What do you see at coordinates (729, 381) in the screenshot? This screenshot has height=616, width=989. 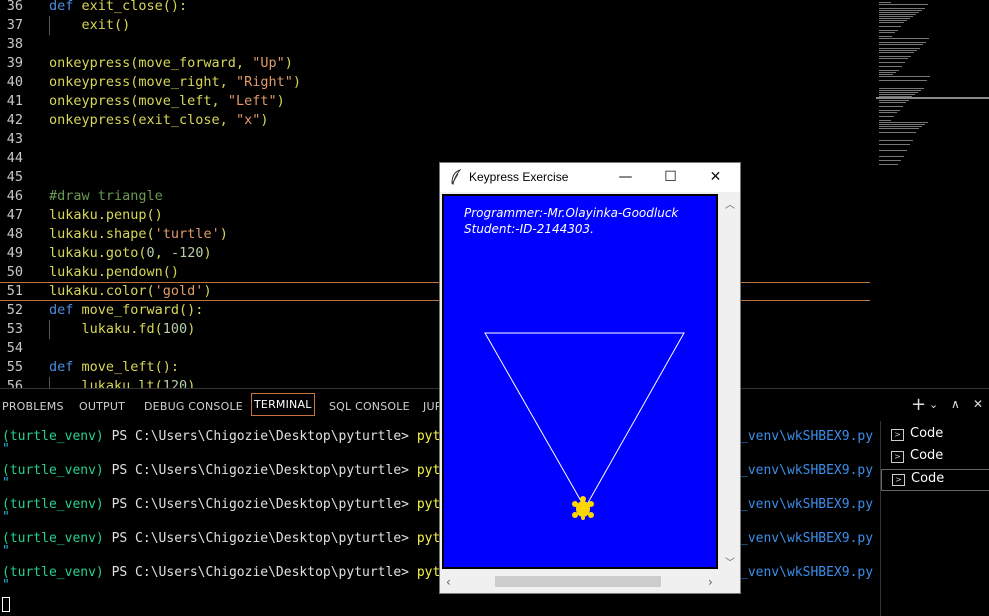 I see `vertical-scrollbar: ︿ ﹀` at bounding box center [729, 381].